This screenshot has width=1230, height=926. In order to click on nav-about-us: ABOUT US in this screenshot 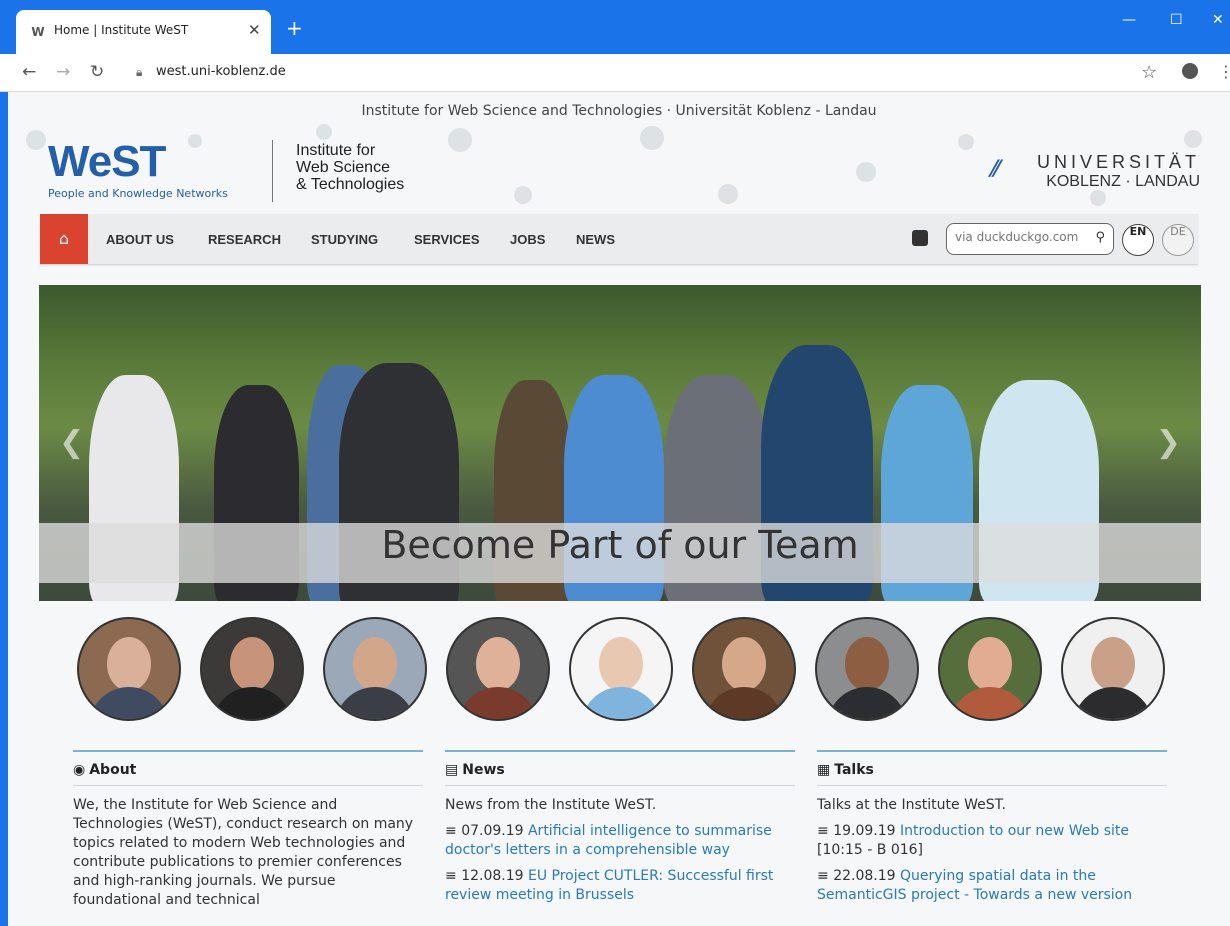, I will do `click(140, 239)`.